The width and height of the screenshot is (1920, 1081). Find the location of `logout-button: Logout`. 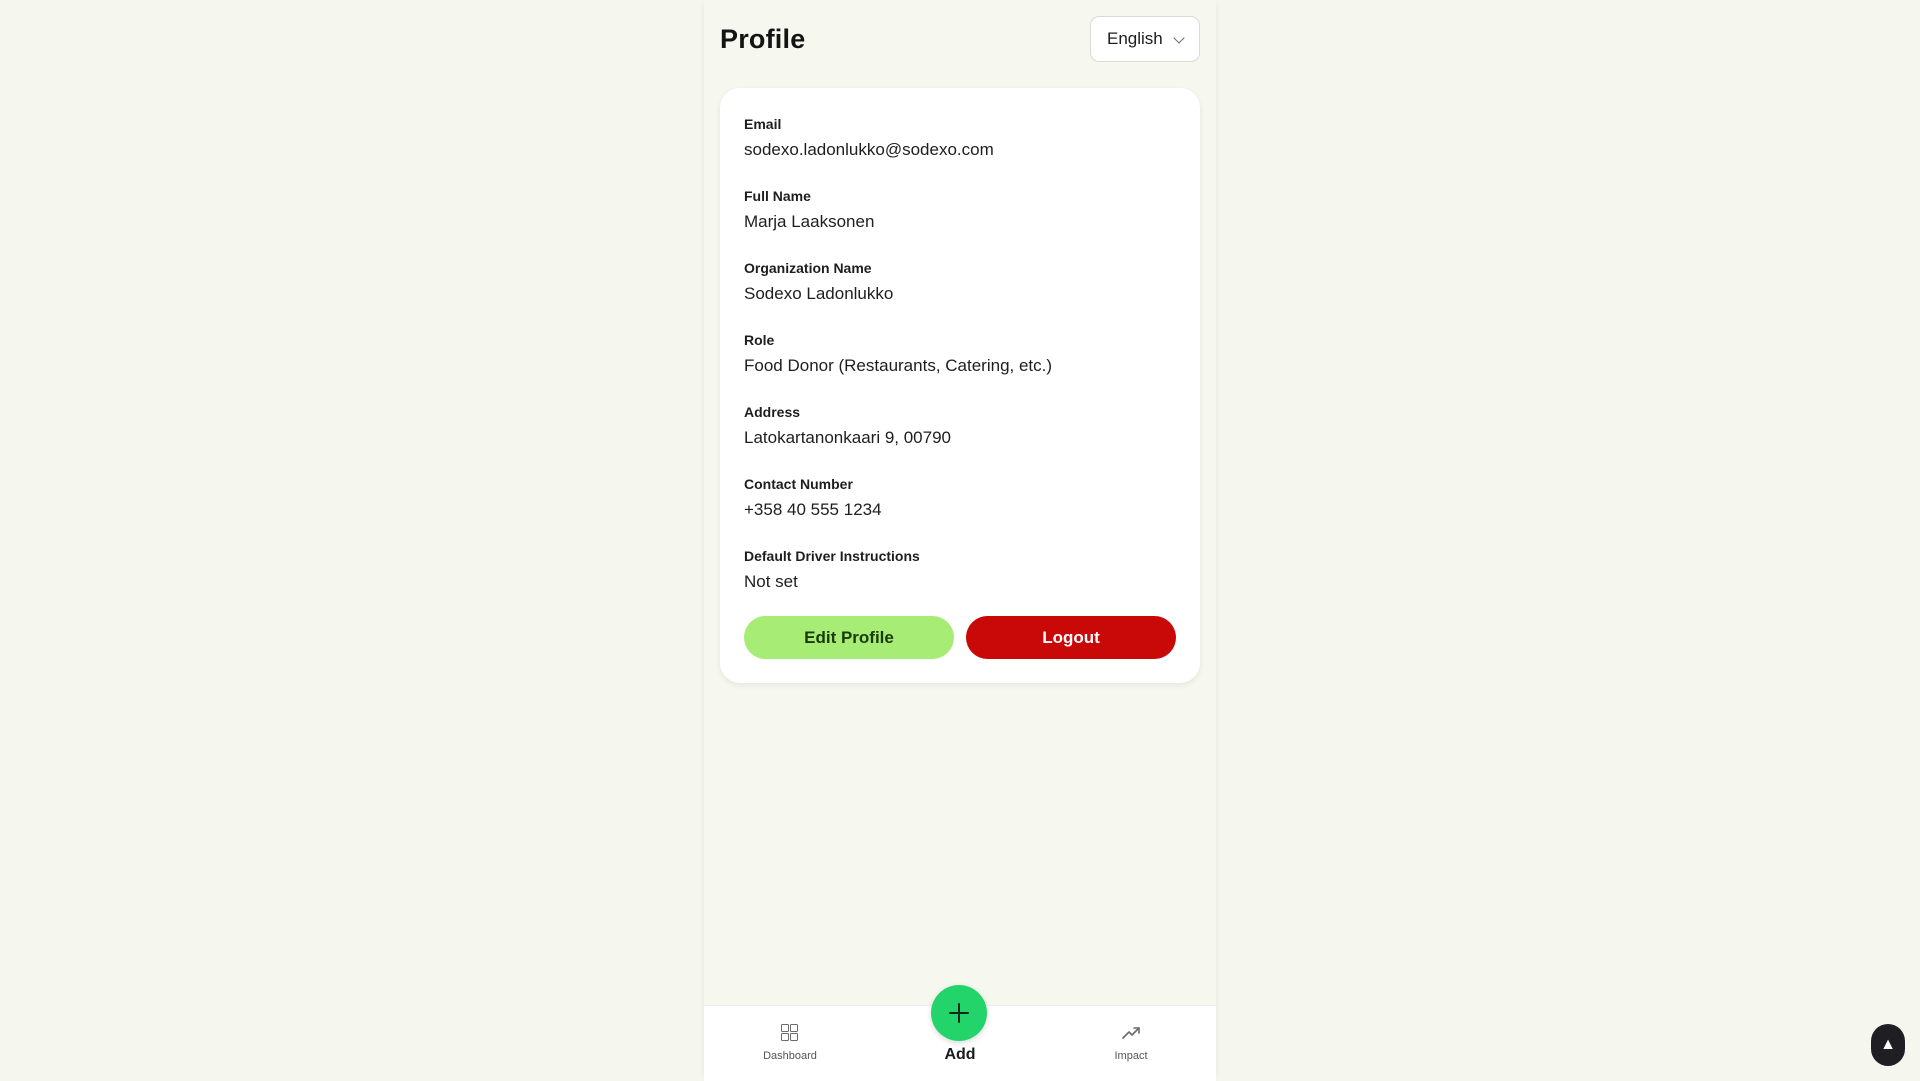

logout-button: Logout is located at coordinates (1071, 637).